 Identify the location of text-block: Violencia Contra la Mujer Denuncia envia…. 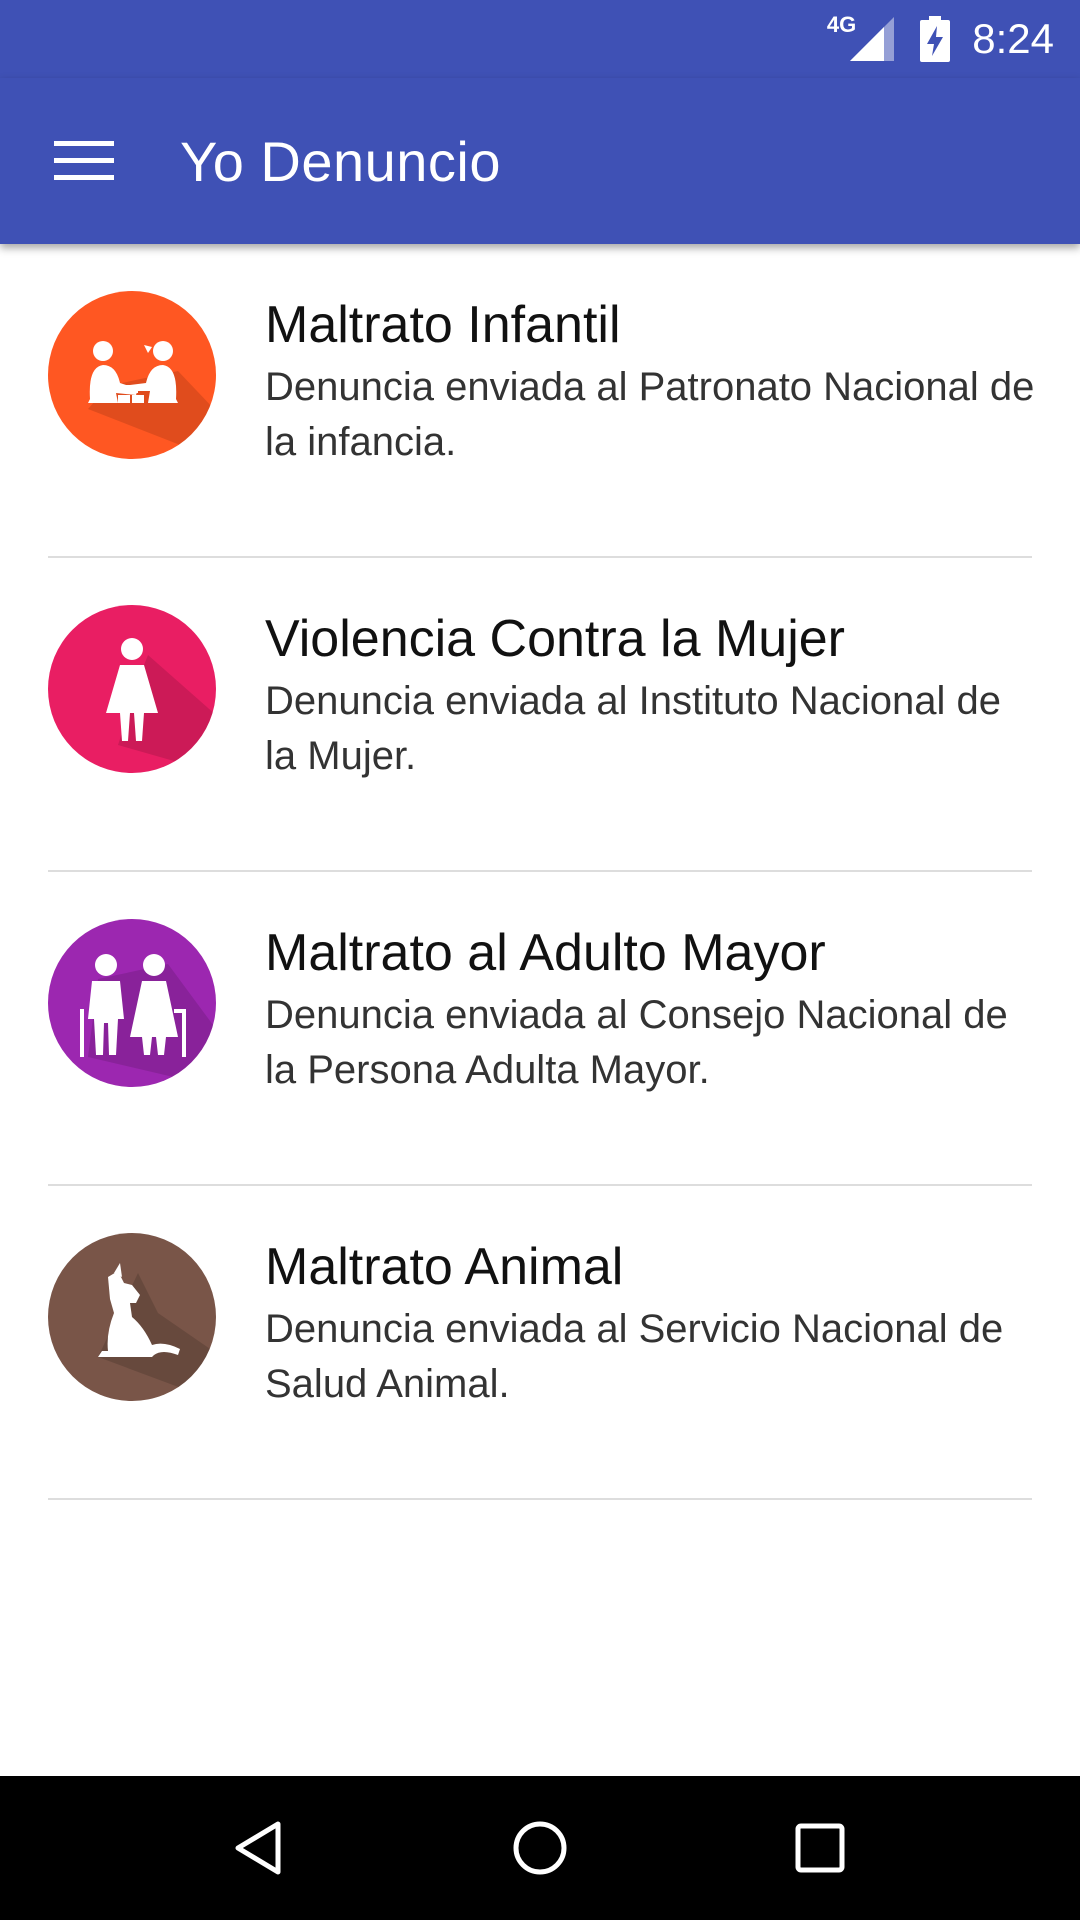
(652, 696).